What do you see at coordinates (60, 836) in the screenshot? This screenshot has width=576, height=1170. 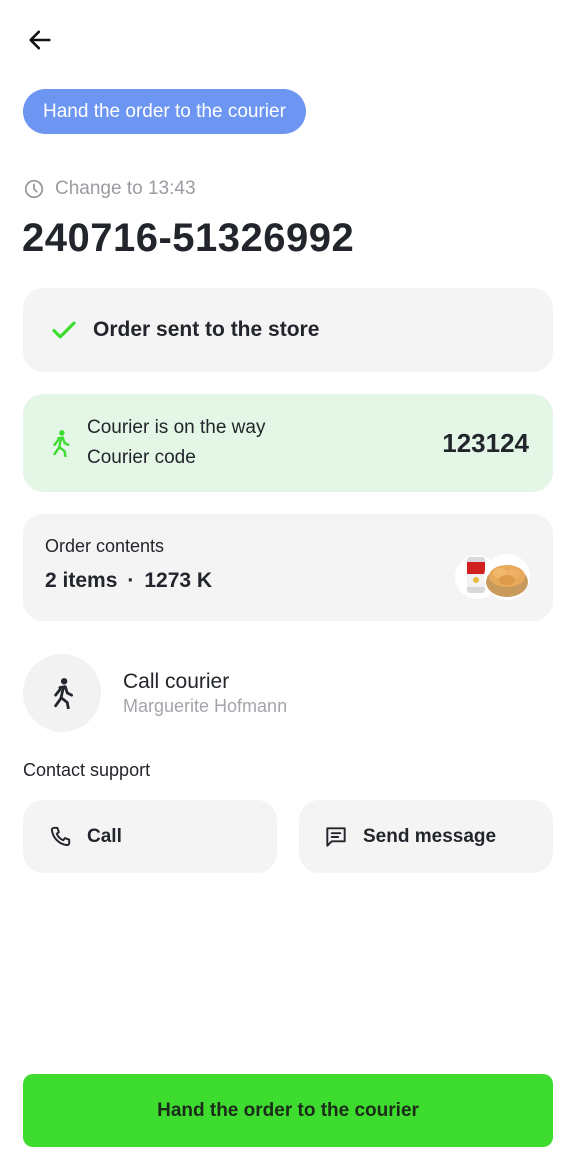 I see `phone-icon` at bounding box center [60, 836].